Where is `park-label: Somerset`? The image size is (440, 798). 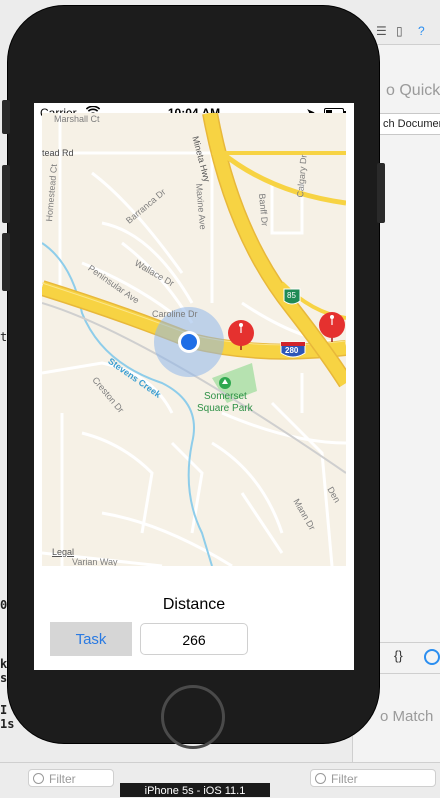 park-label: Somerset is located at coordinates (225, 396).